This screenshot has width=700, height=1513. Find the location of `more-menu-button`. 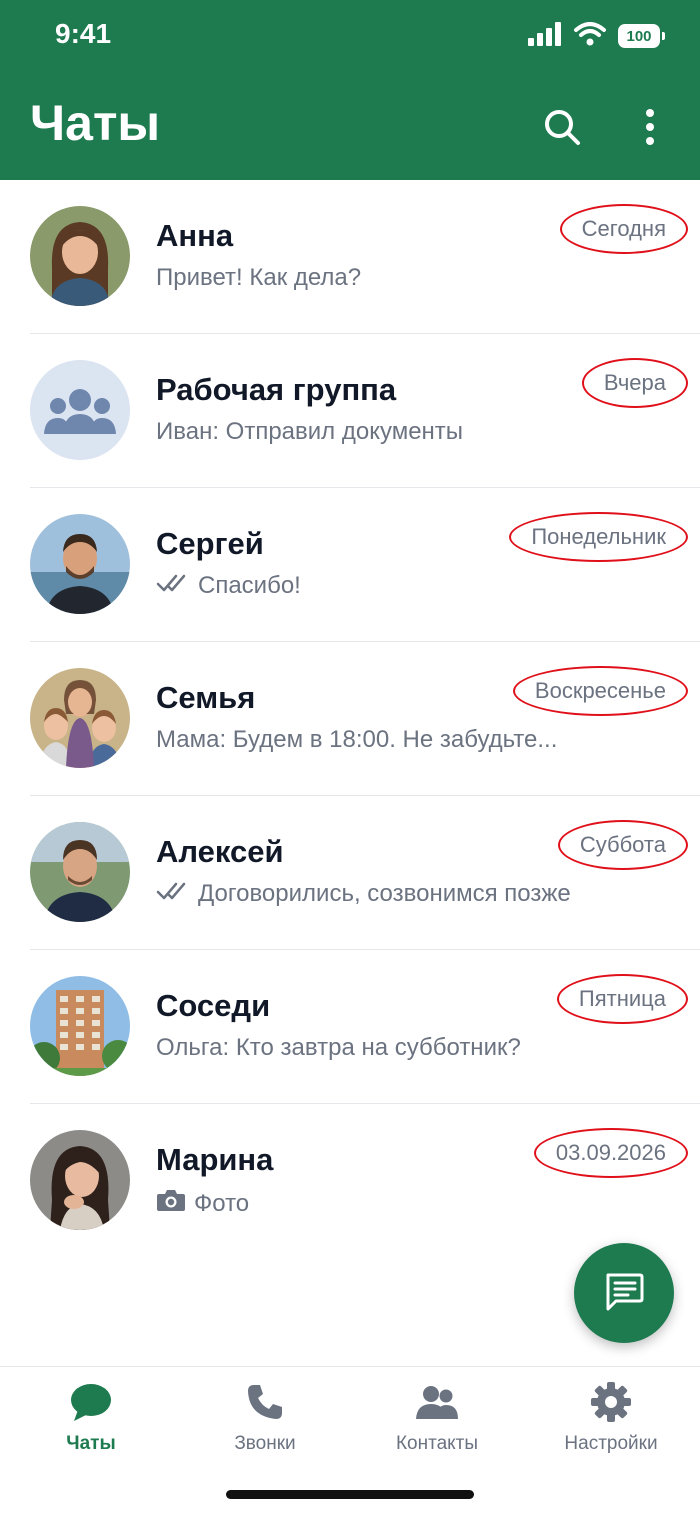

more-menu-button is located at coordinates (650, 129).